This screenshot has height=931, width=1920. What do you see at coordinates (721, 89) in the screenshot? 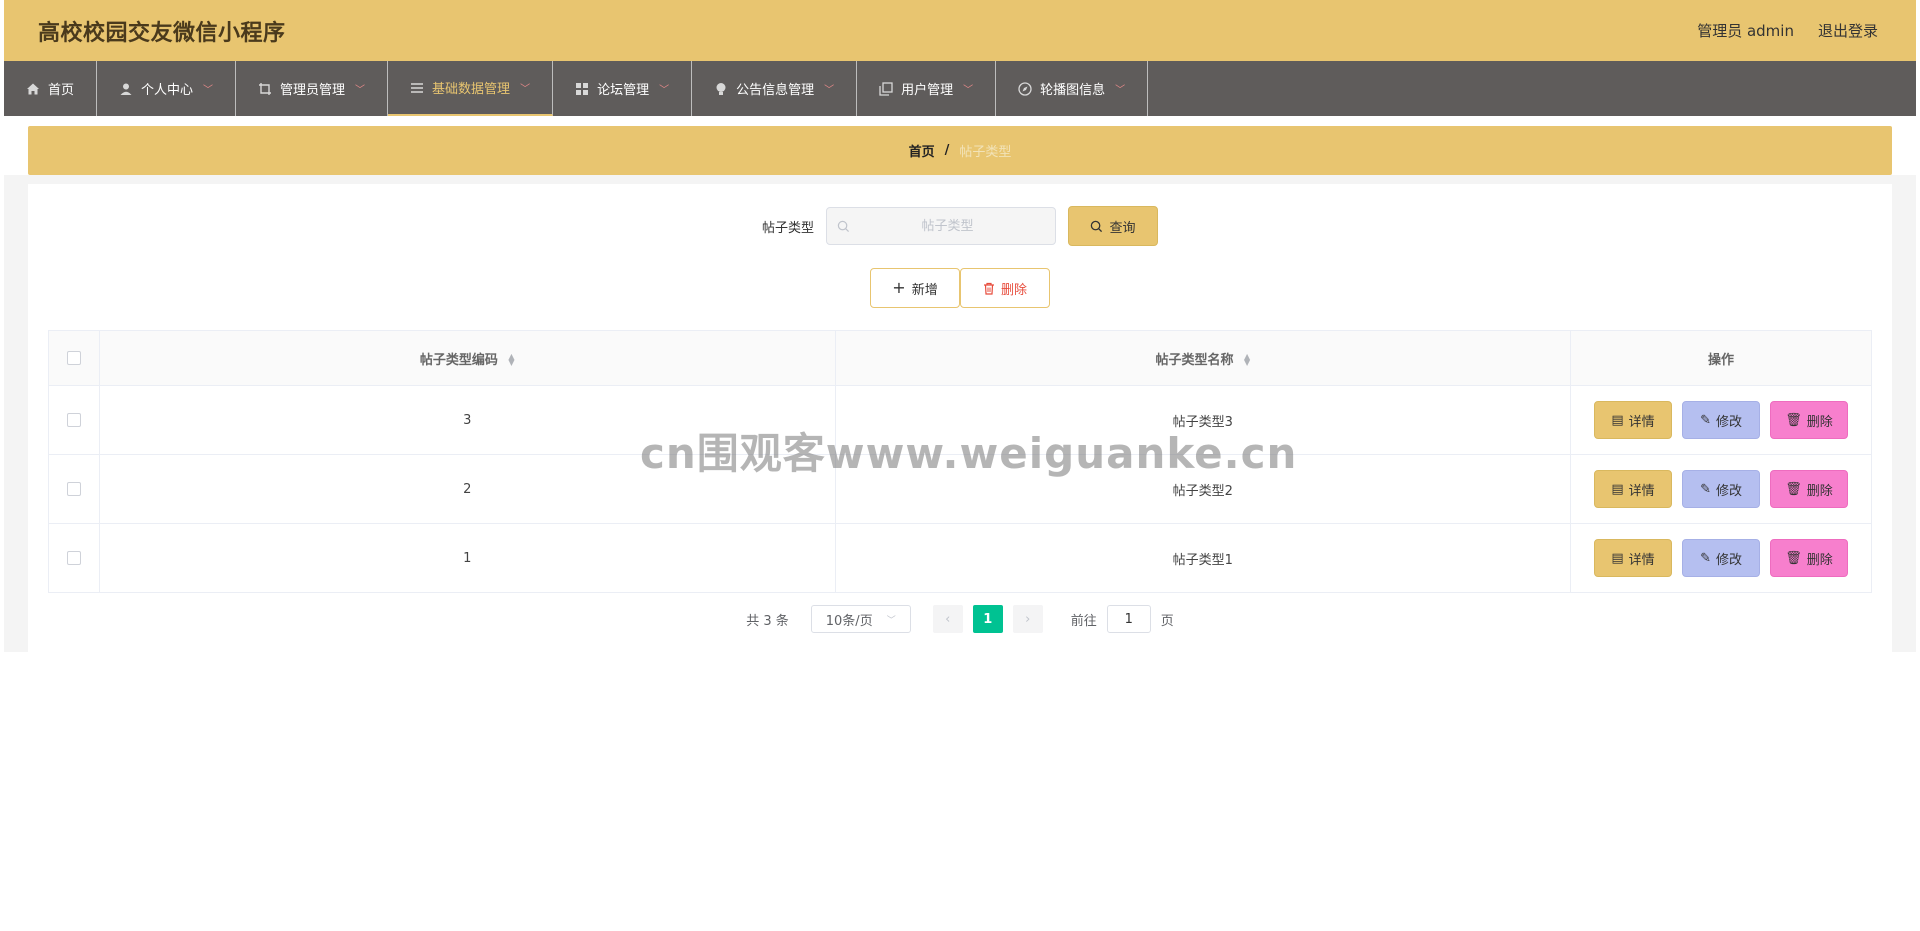
I see `bulb-icon` at bounding box center [721, 89].